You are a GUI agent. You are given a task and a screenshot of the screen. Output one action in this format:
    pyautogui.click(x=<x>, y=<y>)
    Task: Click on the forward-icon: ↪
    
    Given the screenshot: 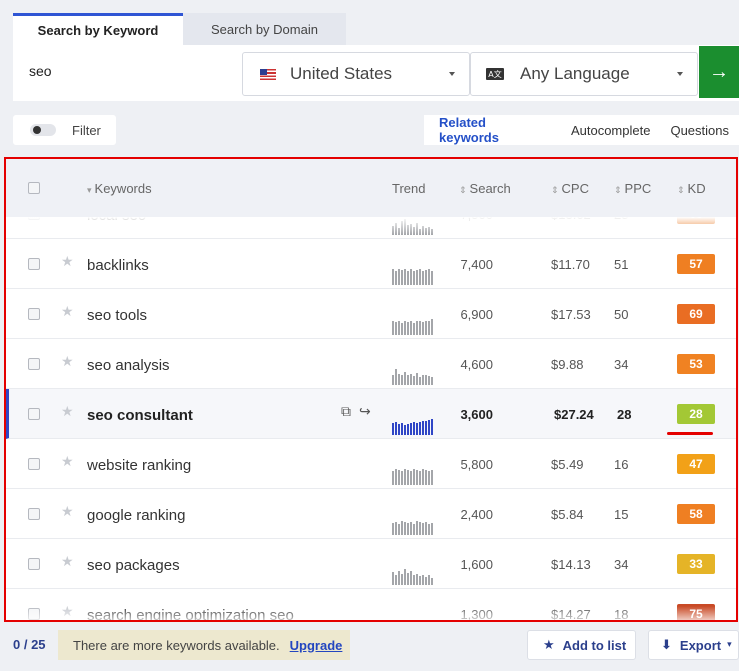 What is the action you would take?
    pyautogui.click(x=365, y=412)
    